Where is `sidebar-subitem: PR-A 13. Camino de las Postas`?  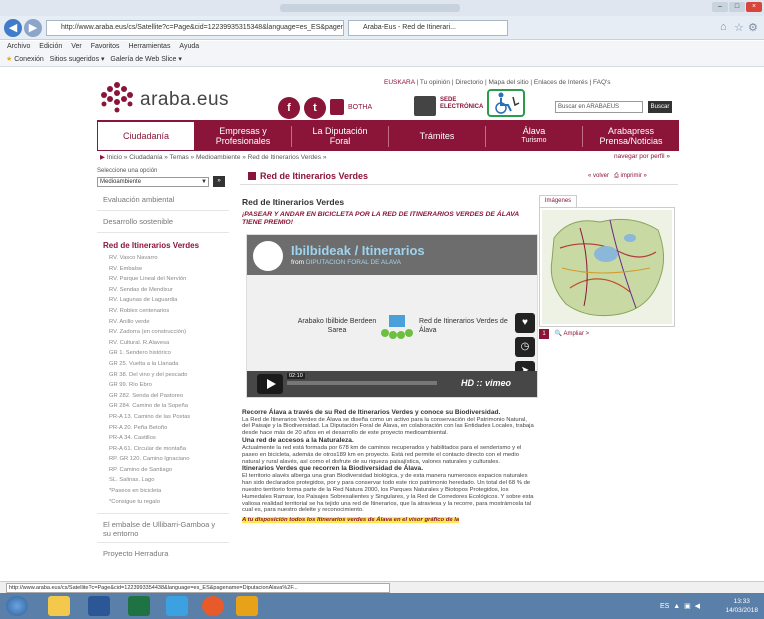
sidebar-subitem: PR-A 13. Camino de las Postas is located at coordinates (163, 417).